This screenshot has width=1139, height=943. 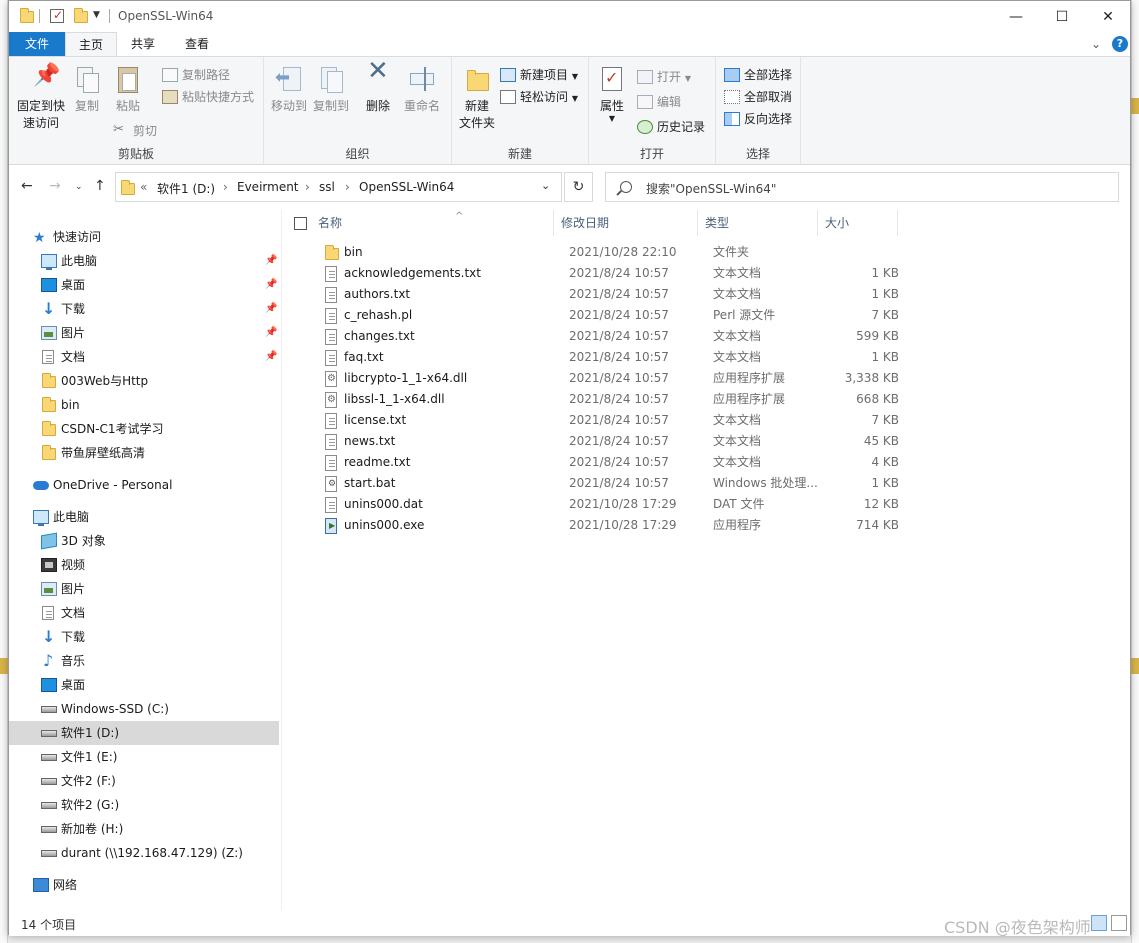 I want to click on paste-shortcut-button: 粘贴快捷方式, so click(x=208, y=97).